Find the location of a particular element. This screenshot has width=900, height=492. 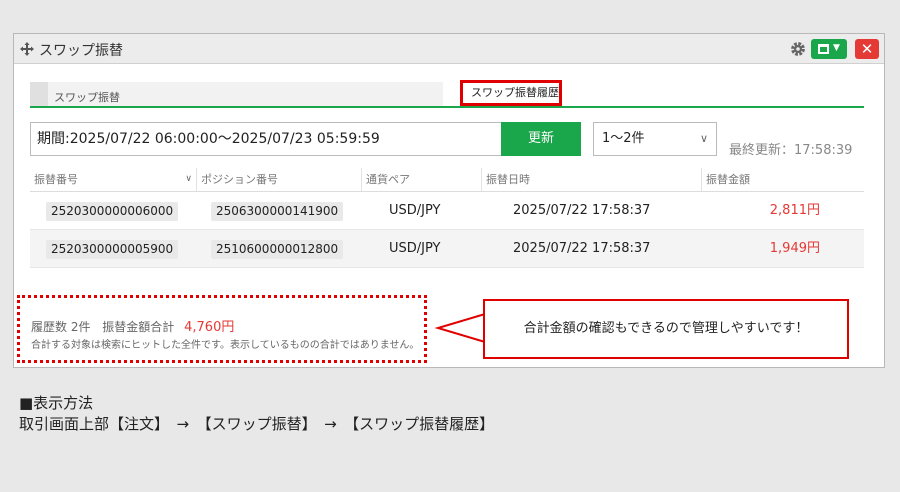

window-layout-button: ▼ is located at coordinates (829, 49).